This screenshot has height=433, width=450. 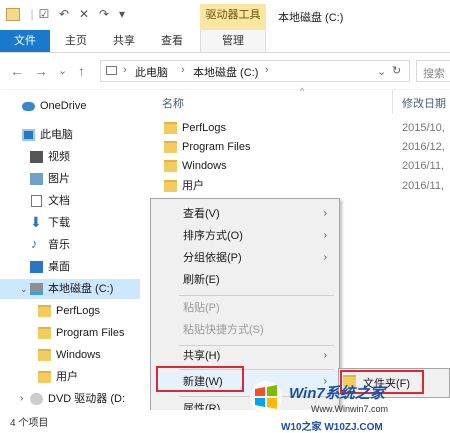 I want to click on file-row: Program Files 2016/12,, so click(x=300, y=147).